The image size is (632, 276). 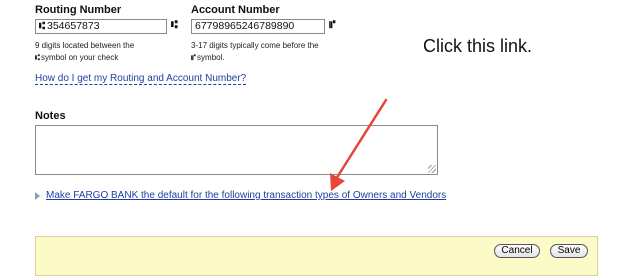 What do you see at coordinates (235, 10) in the screenshot?
I see `account-number-label: Account Number` at bounding box center [235, 10].